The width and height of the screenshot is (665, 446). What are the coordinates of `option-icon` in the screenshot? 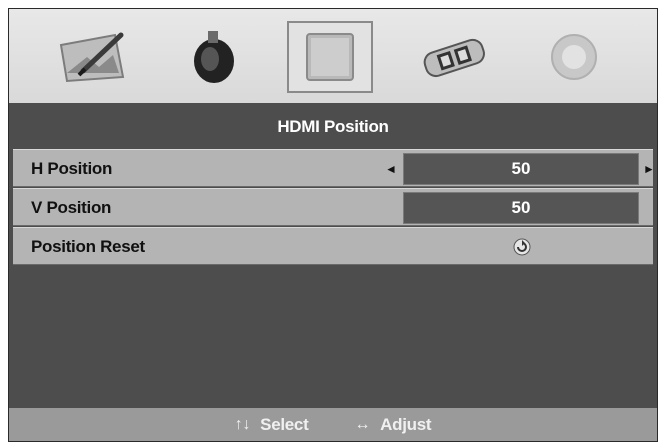 It's located at (574, 57).